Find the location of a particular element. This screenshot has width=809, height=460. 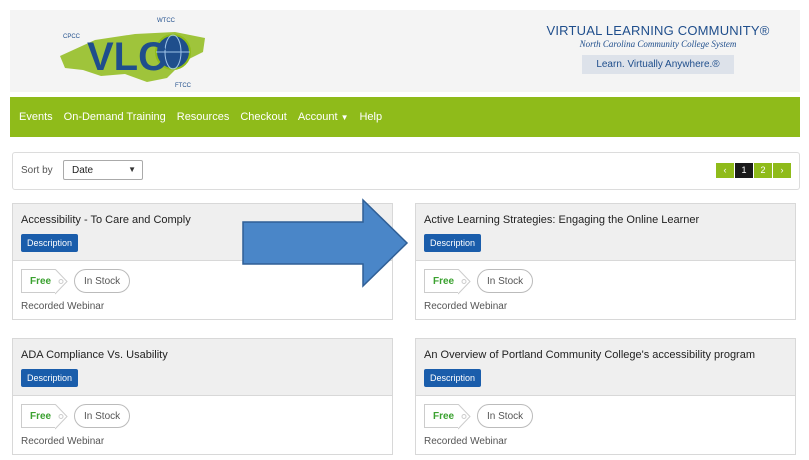

sort-bar: Sort by Date ▼ ‹ 1 2 › is located at coordinates (406, 171).